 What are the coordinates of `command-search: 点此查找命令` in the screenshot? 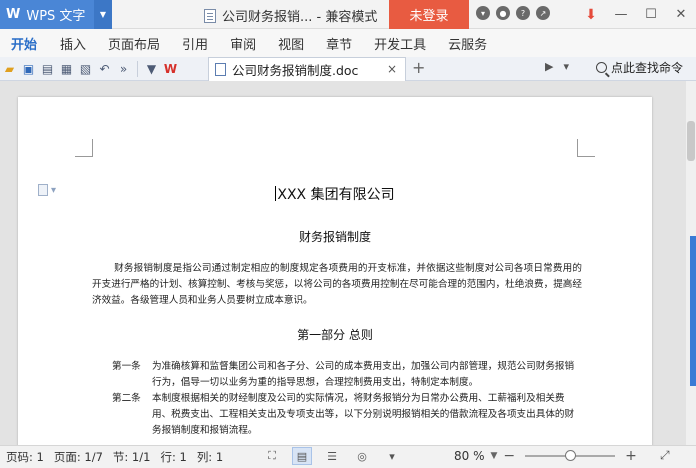 It's located at (639, 67).